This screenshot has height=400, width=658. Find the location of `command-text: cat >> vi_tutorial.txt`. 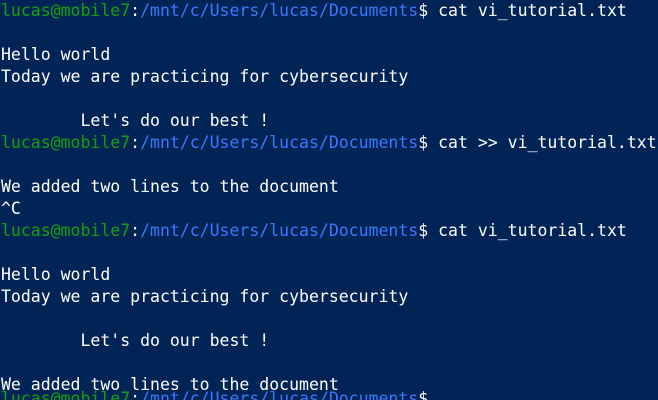

command-text: cat >> vi_tutorial.txt is located at coordinates (547, 142).